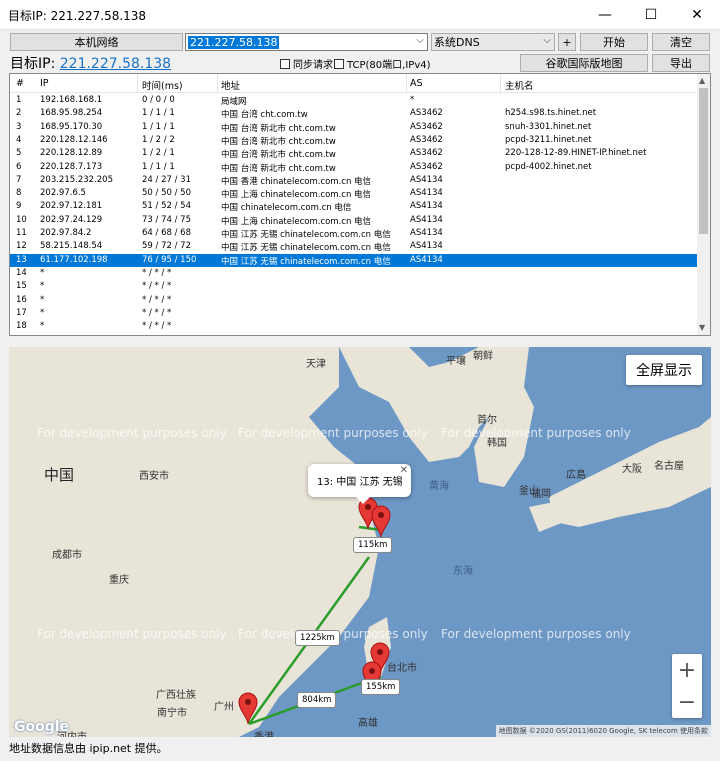  Describe the element at coordinates (703, 161) in the screenshot. I see `scrollbar-thumb` at that location.